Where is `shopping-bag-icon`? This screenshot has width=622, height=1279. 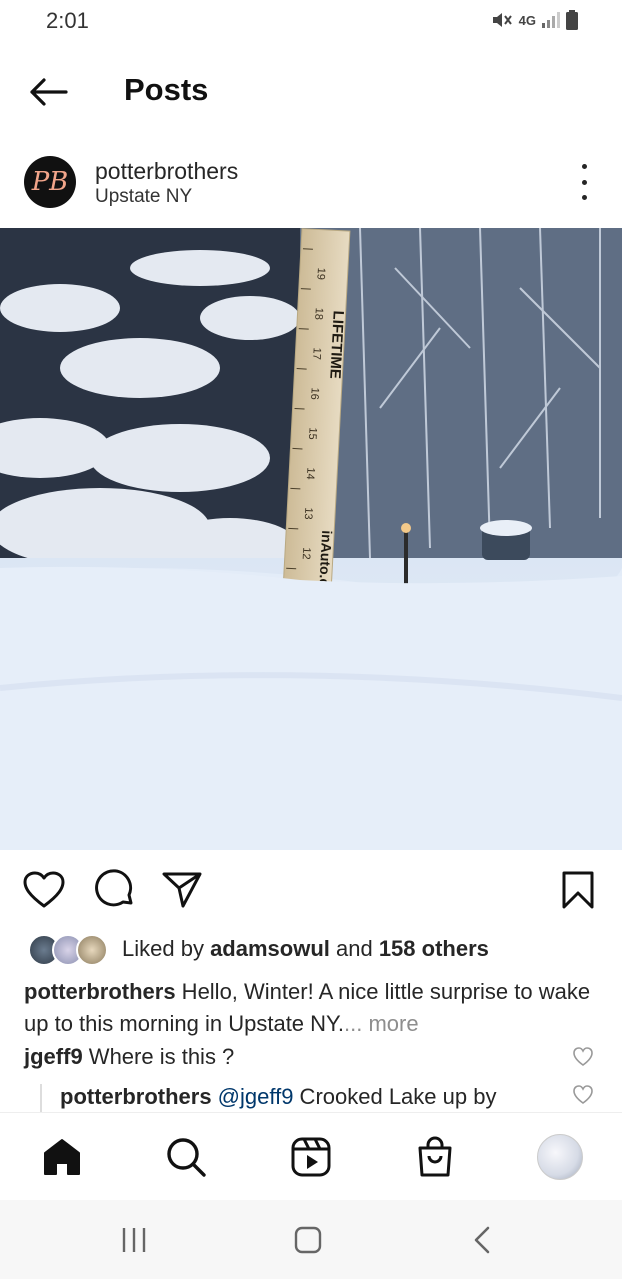 shopping-bag-icon is located at coordinates (435, 1156).